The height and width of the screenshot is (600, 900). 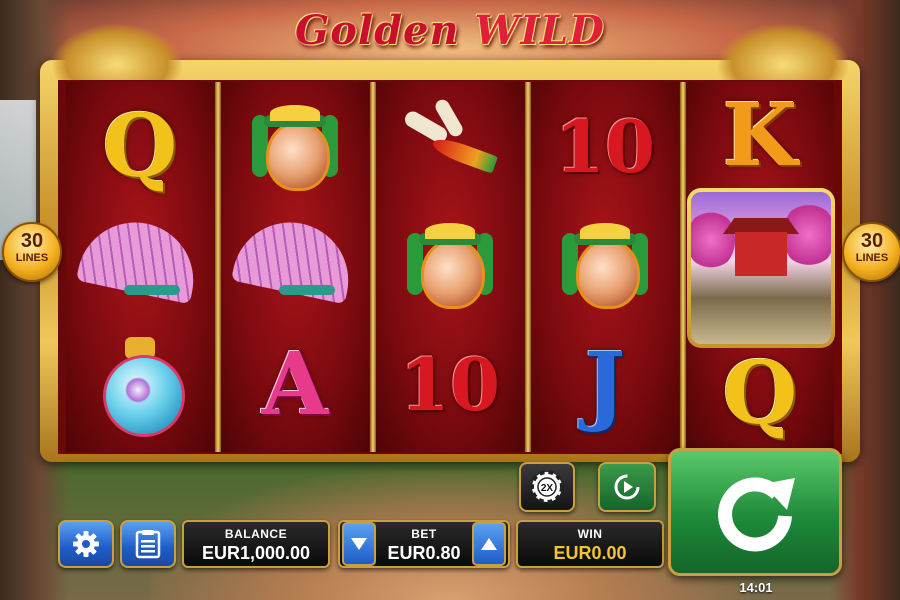 I want to click on chip-2x-icon: 2X, so click(x=547, y=487).